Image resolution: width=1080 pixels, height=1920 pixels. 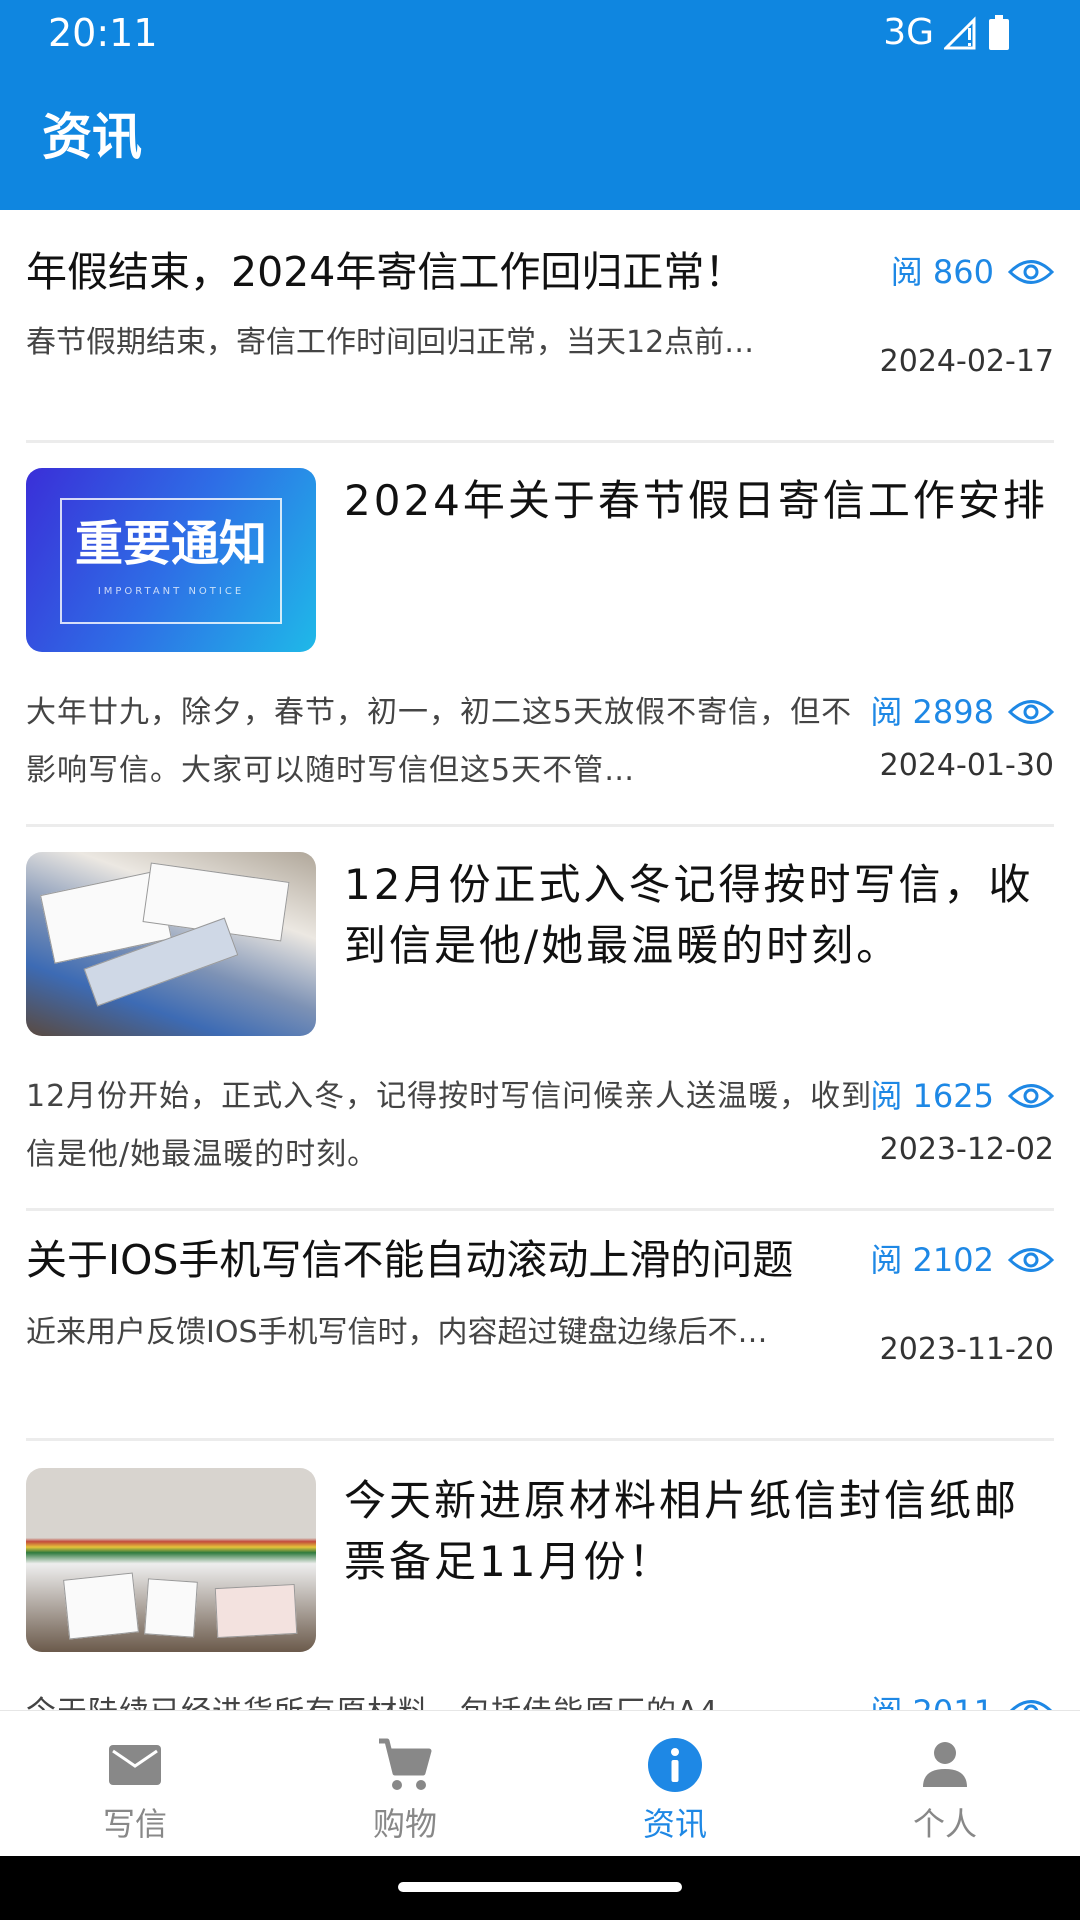 I want to click on news-date: 2023-11-20, so click(x=966, y=1349).